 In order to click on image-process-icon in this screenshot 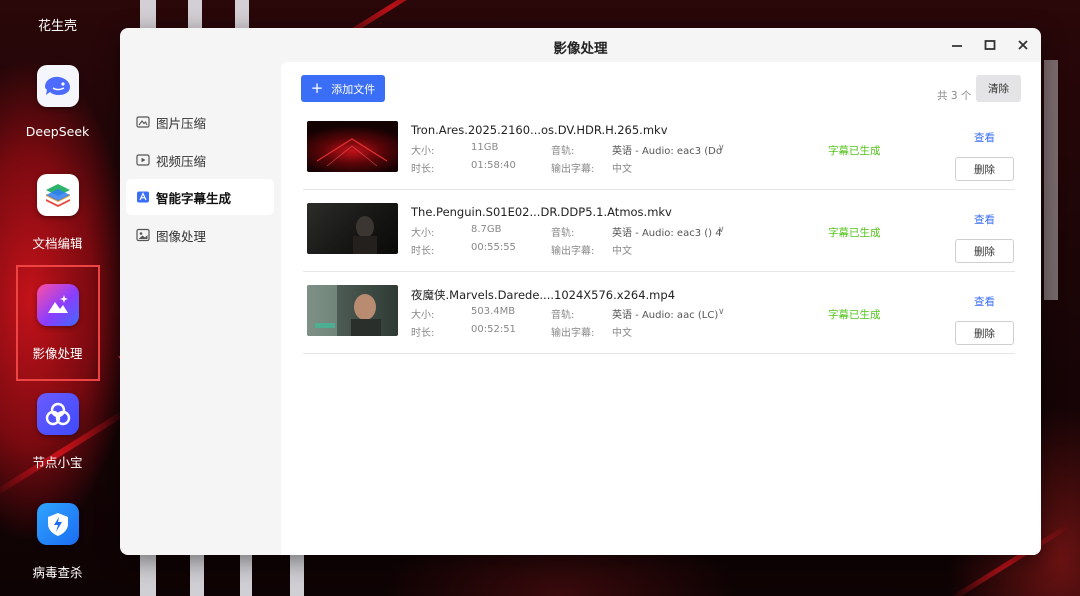, I will do `click(143, 235)`.